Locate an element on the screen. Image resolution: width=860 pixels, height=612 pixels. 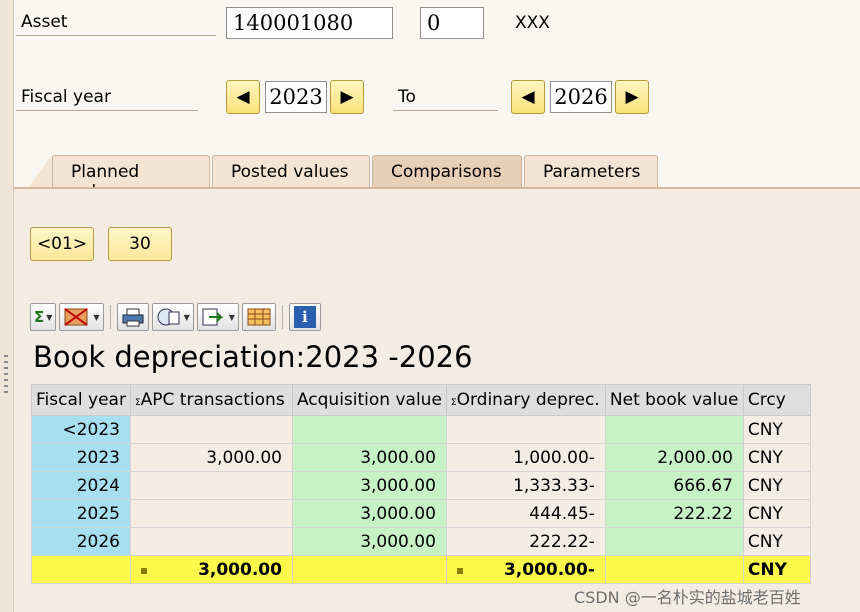
cell-ord is located at coordinates (525, 429).